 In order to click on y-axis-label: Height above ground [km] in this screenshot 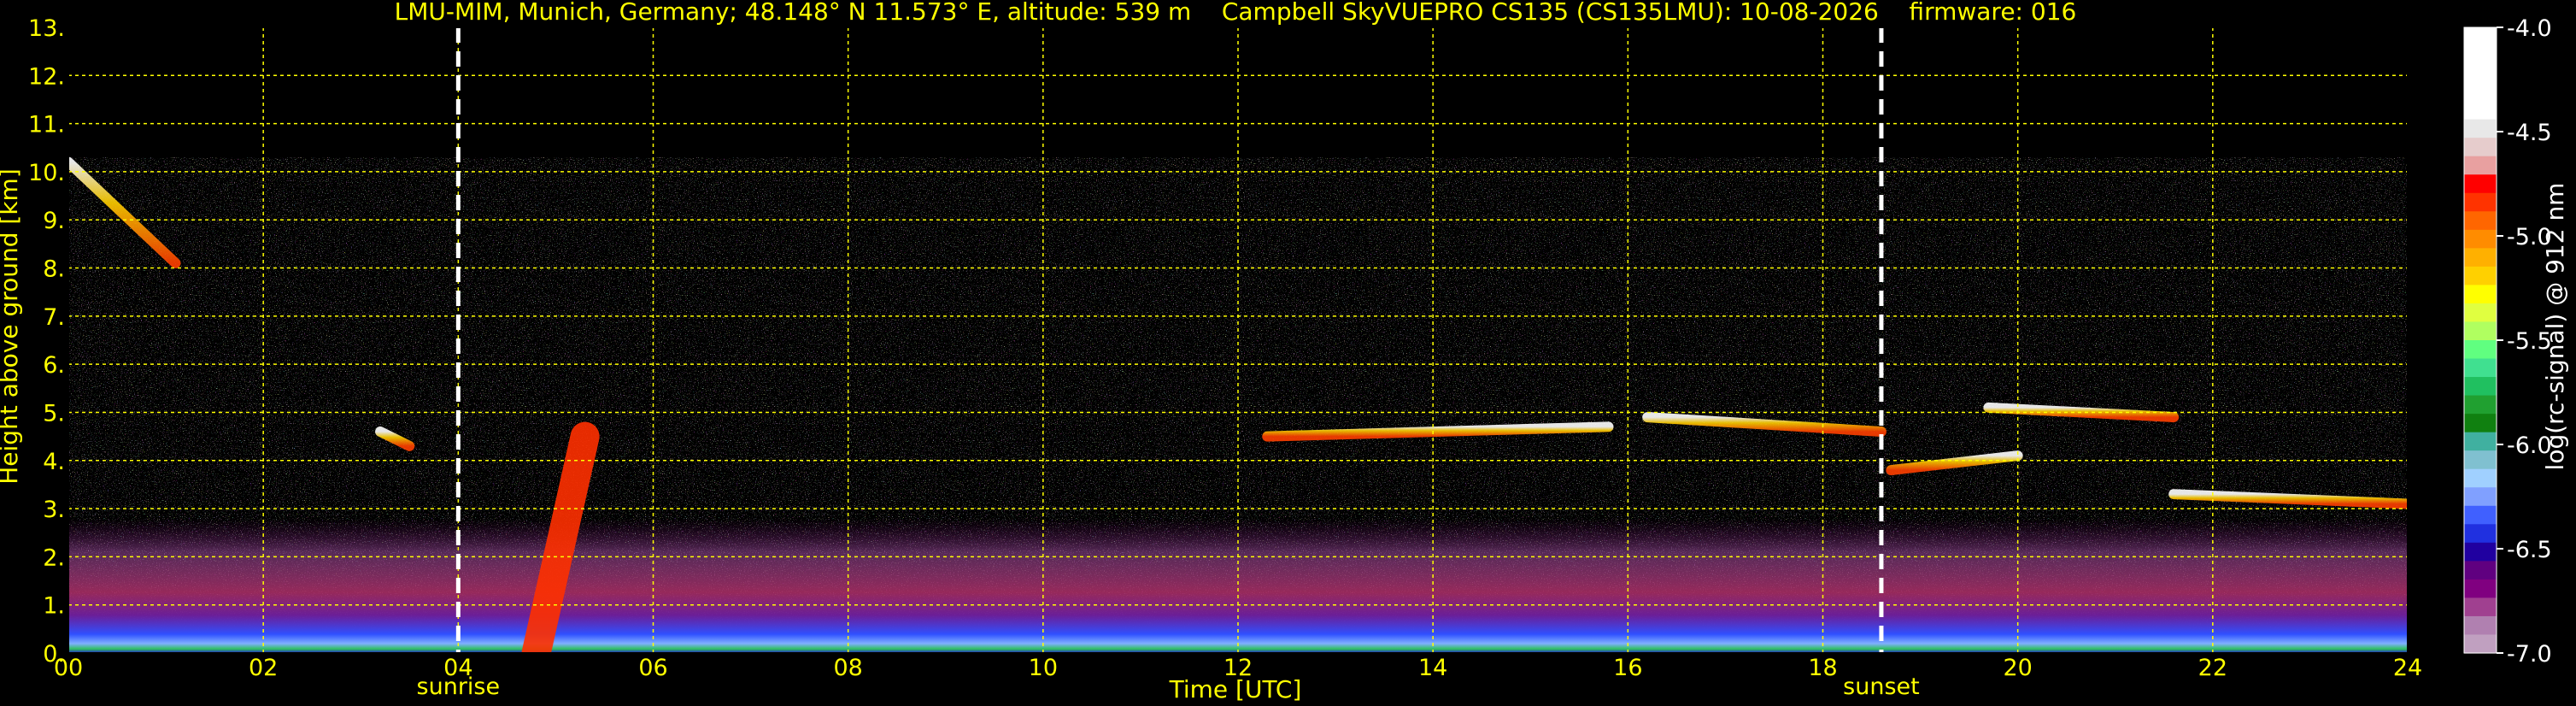, I will do `click(11, 326)`.